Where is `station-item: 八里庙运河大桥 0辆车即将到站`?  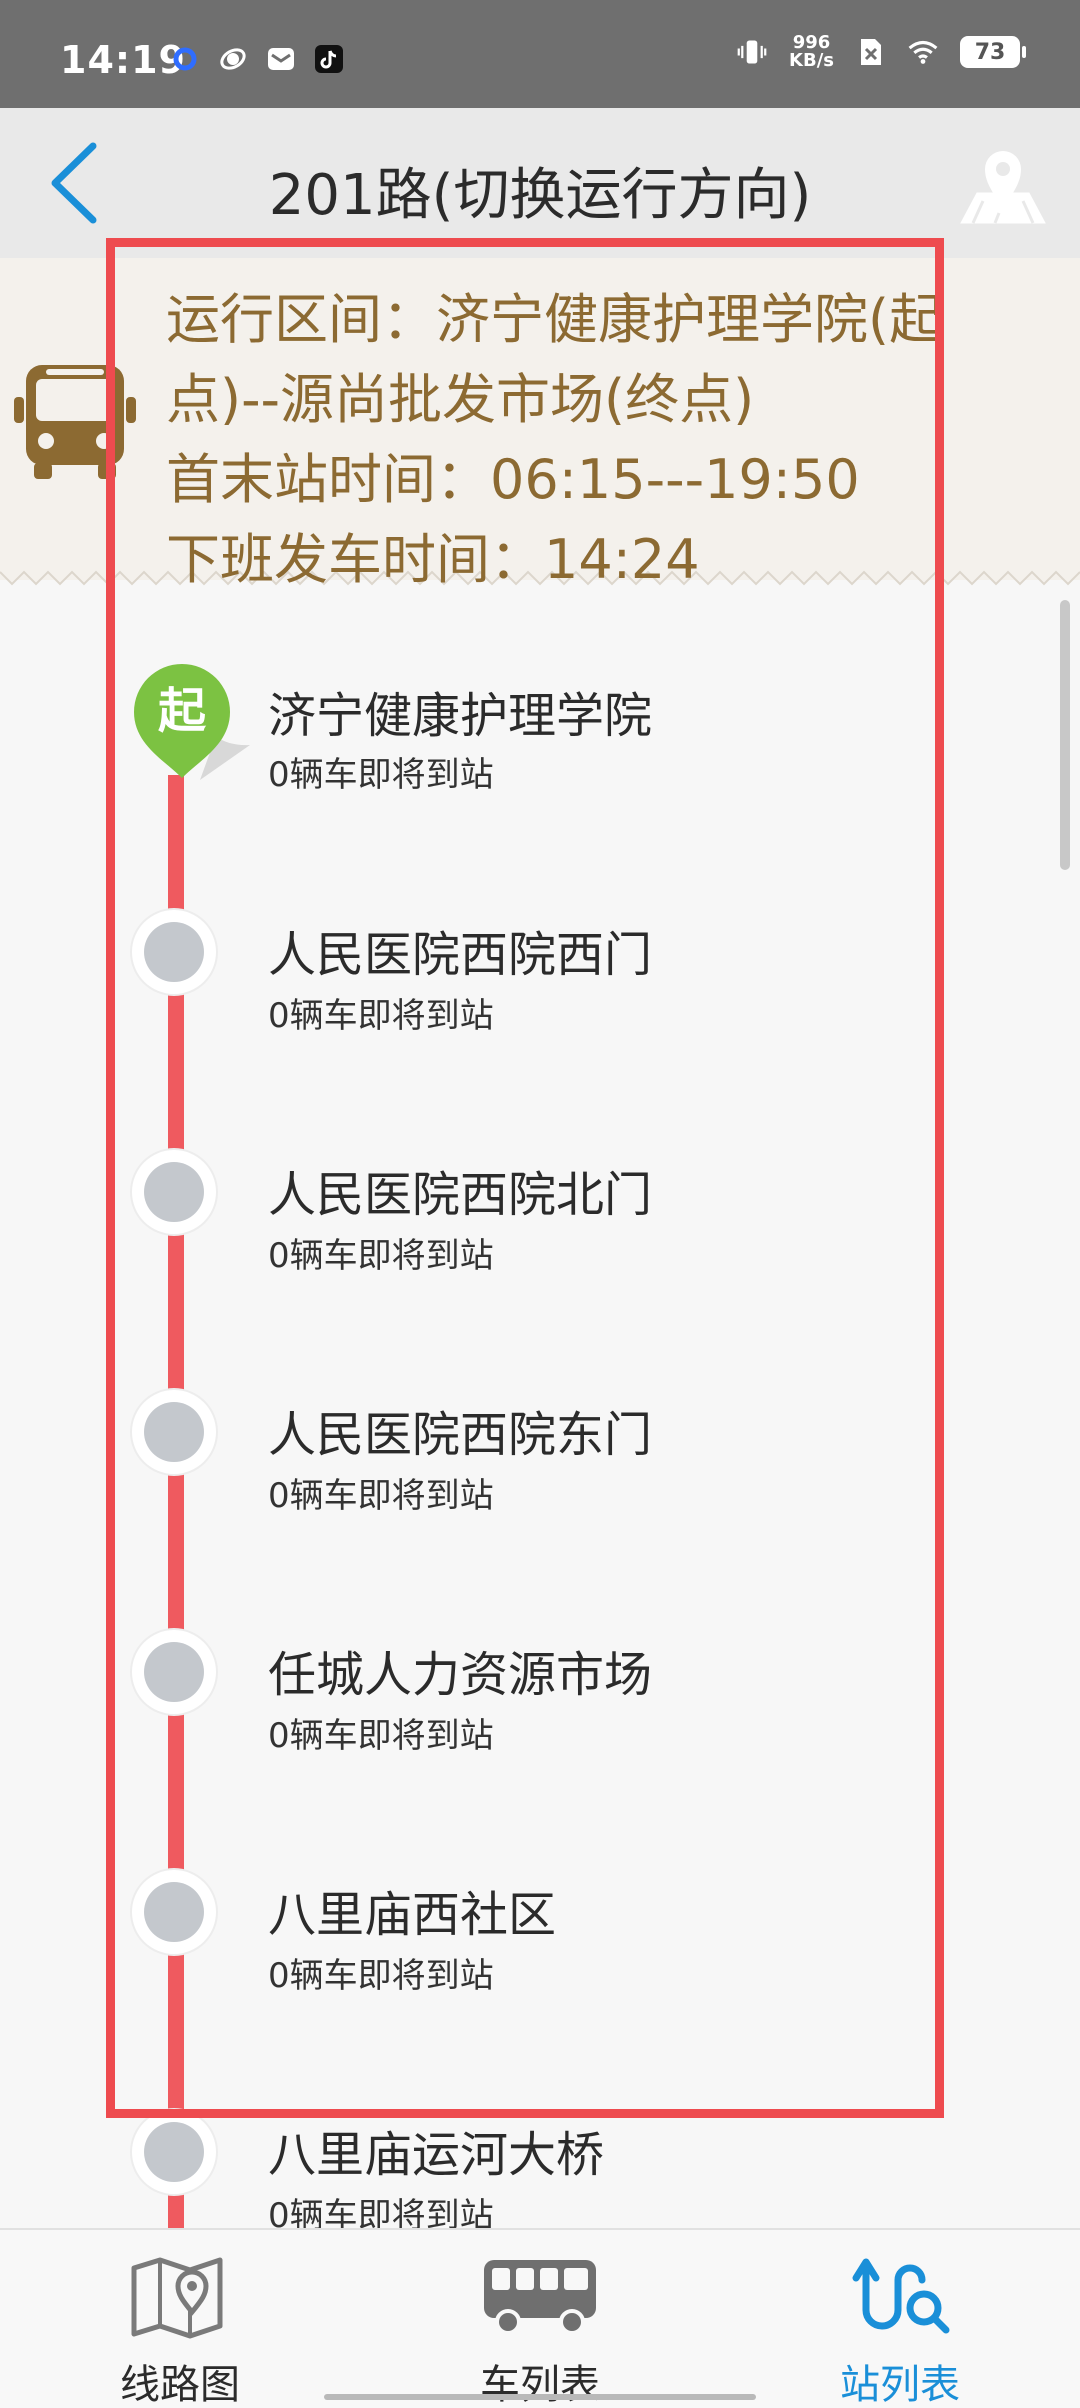 station-item: 八里庙运河大桥 0辆车即将到站 is located at coordinates (540, 2170).